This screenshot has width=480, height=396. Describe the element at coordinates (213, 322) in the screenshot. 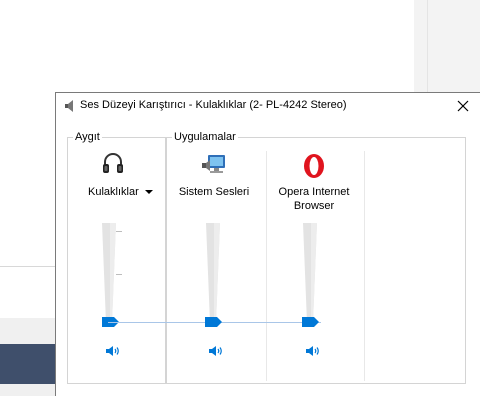

I see `system-sounds-volume-thumb` at that location.